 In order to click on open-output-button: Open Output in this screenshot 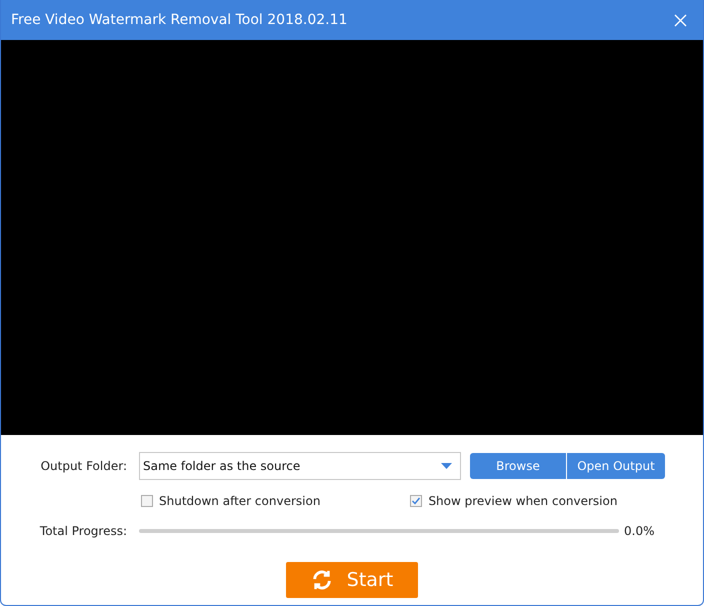, I will do `click(616, 466)`.